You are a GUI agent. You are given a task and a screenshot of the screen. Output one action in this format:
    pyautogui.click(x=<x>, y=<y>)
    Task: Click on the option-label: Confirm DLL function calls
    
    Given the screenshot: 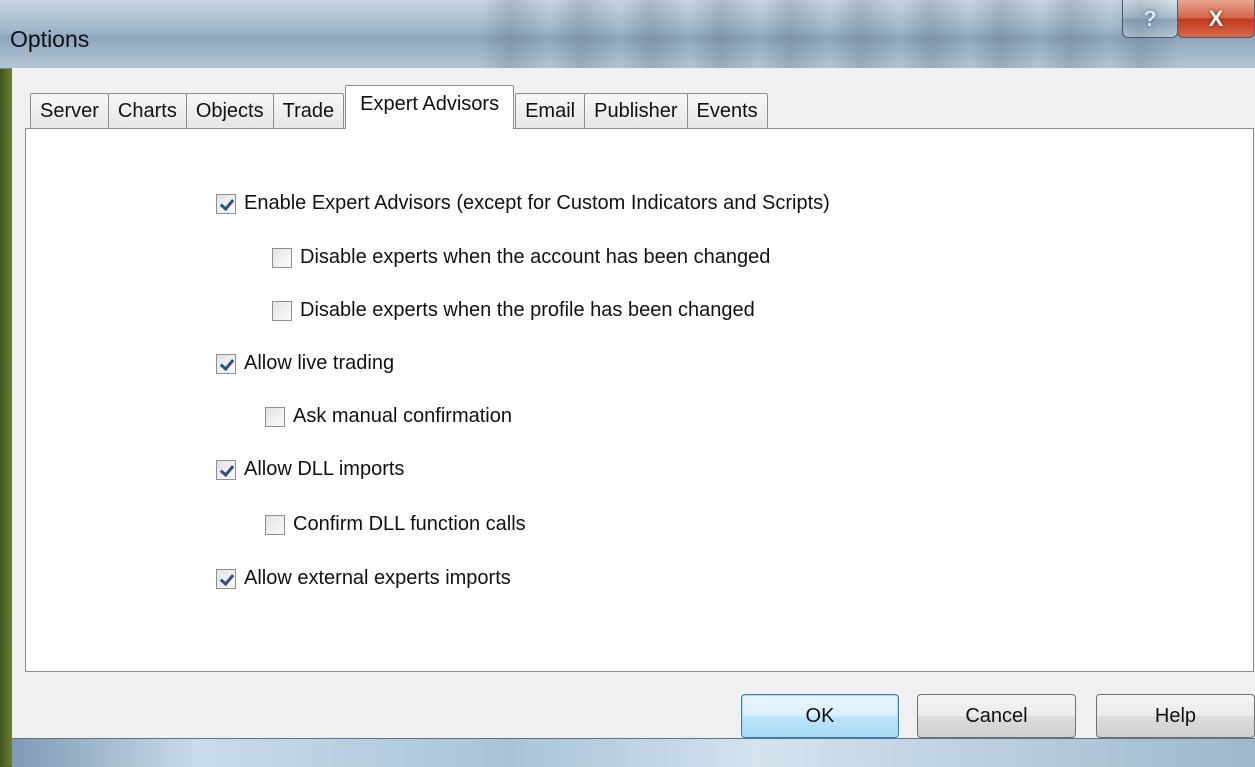 What is the action you would take?
    pyautogui.click(x=409, y=524)
    